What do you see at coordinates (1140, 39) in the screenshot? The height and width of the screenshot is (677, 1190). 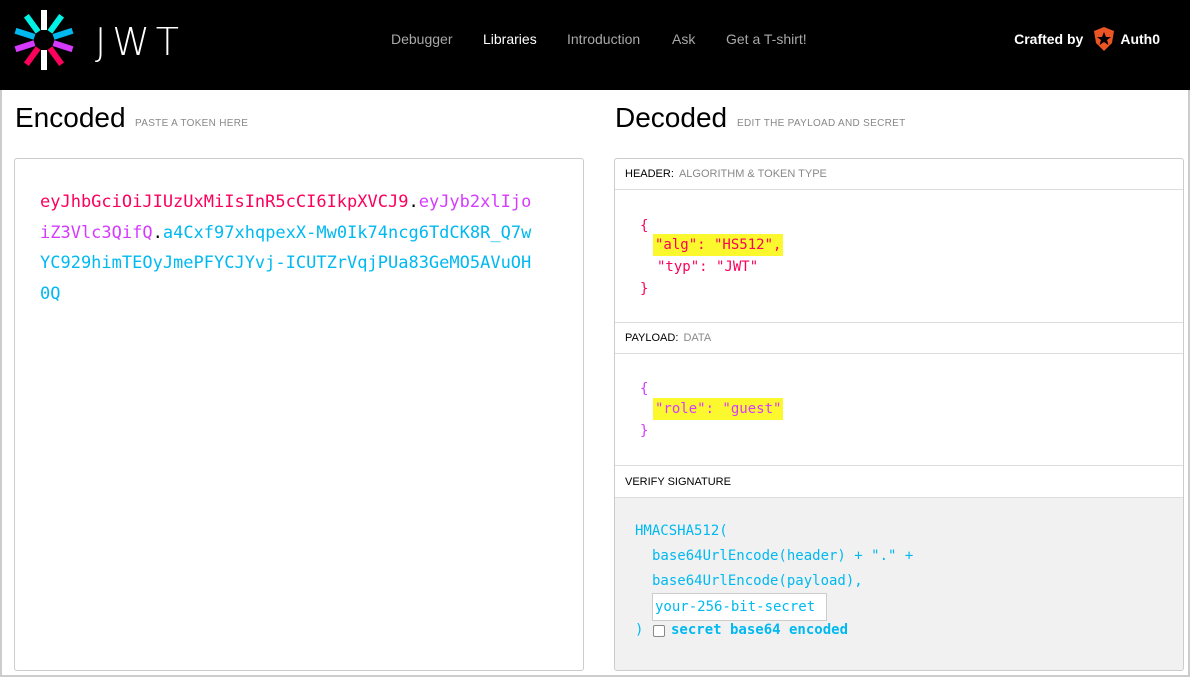 I see `auth0-brand: Auth0` at bounding box center [1140, 39].